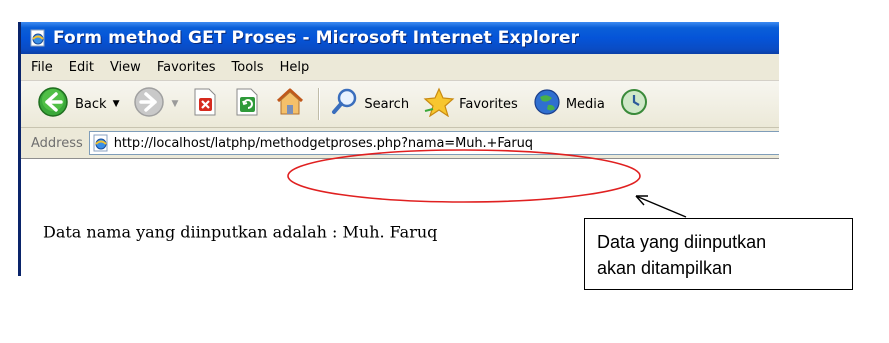 The image size is (889, 343). What do you see at coordinates (464, 176) in the screenshot?
I see `highlight-ellipse` at bounding box center [464, 176].